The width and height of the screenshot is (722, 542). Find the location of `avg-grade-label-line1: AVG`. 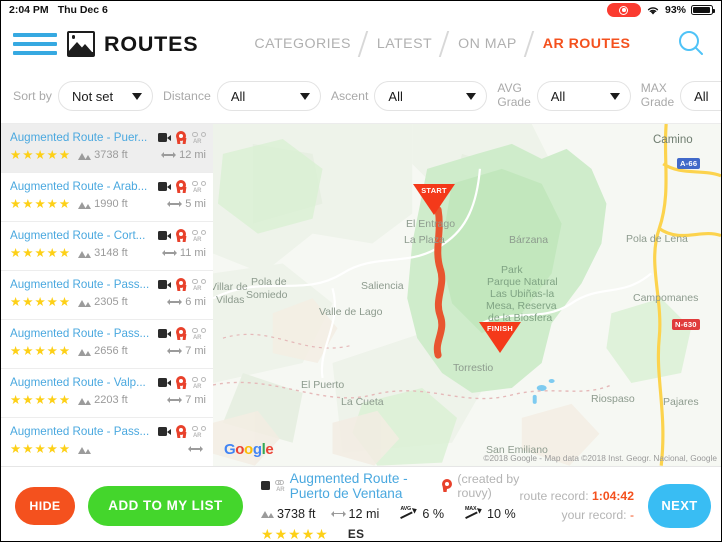

avg-grade-label-line1: AVG is located at coordinates (509, 88).